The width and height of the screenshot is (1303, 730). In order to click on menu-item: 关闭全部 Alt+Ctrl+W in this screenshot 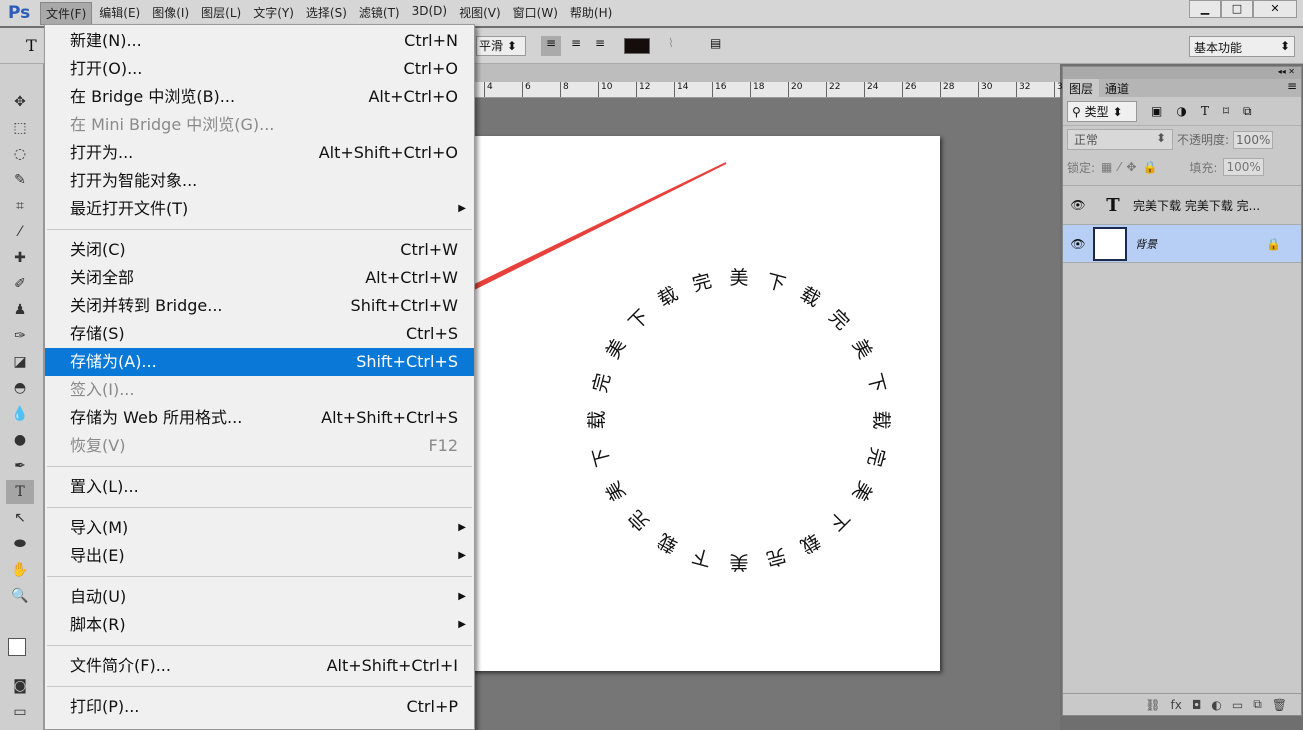, I will do `click(259, 278)`.